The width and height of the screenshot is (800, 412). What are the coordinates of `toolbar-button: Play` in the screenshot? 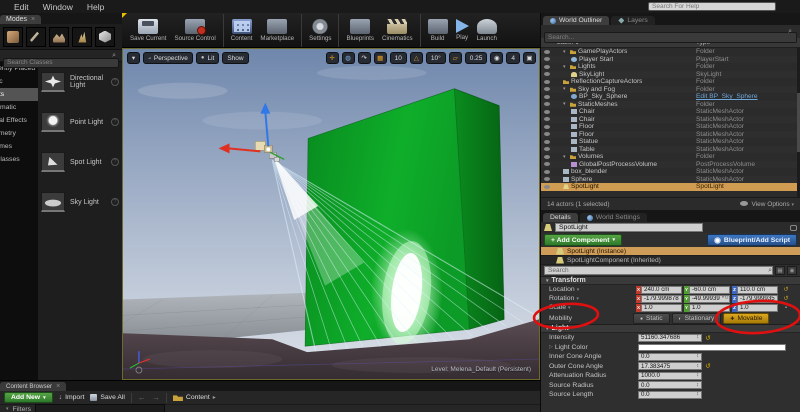 It's located at (462, 30).